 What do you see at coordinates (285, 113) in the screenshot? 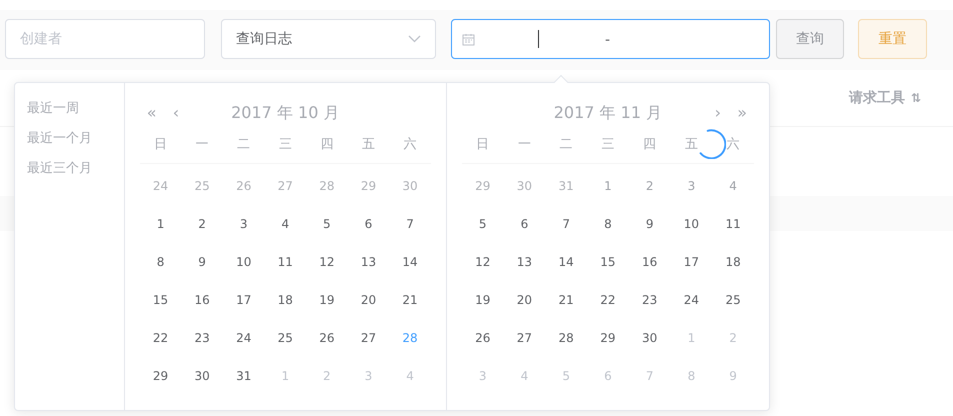
I see `month-title: 2017 年 10 月` at bounding box center [285, 113].